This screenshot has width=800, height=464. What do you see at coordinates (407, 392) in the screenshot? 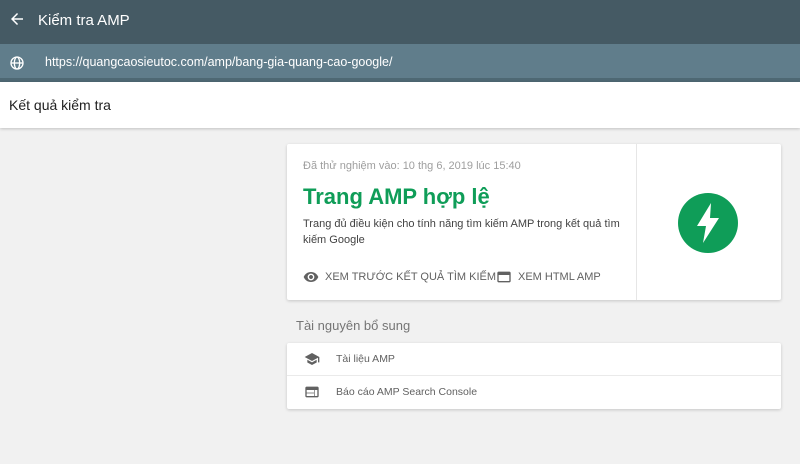
I see `resource-item-label: Báo cáo AMP Search Console` at bounding box center [407, 392].